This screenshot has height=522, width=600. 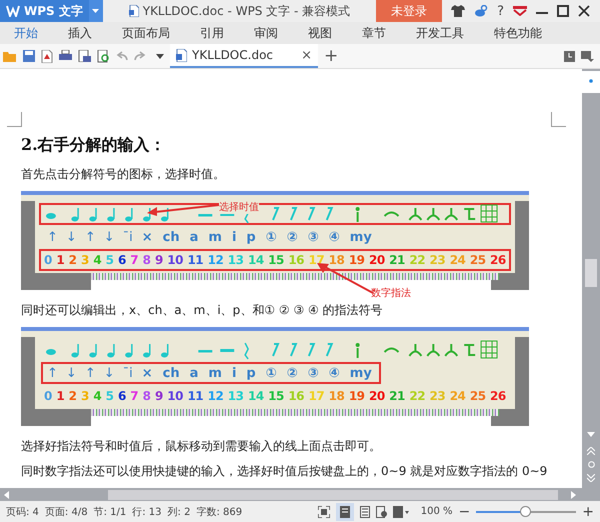 I want to click on menu-tab: 视图, so click(x=320, y=33).